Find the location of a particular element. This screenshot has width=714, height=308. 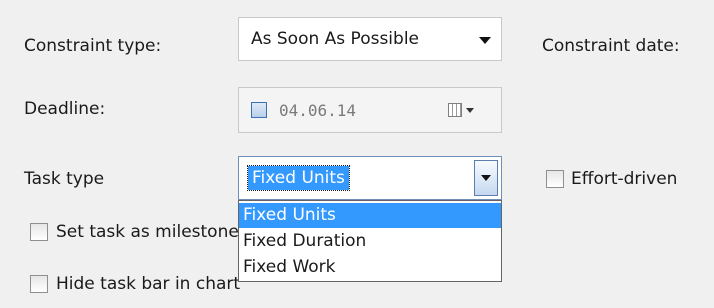

effort-driven-checkbox is located at coordinates (555, 179).